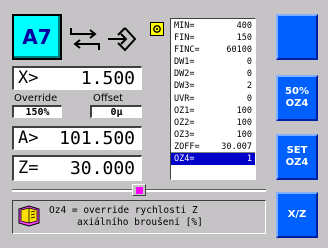 The width and height of the screenshot is (328, 248). What do you see at coordinates (236, 146) in the screenshot?
I see `parameter-value: 30.007` at bounding box center [236, 146].